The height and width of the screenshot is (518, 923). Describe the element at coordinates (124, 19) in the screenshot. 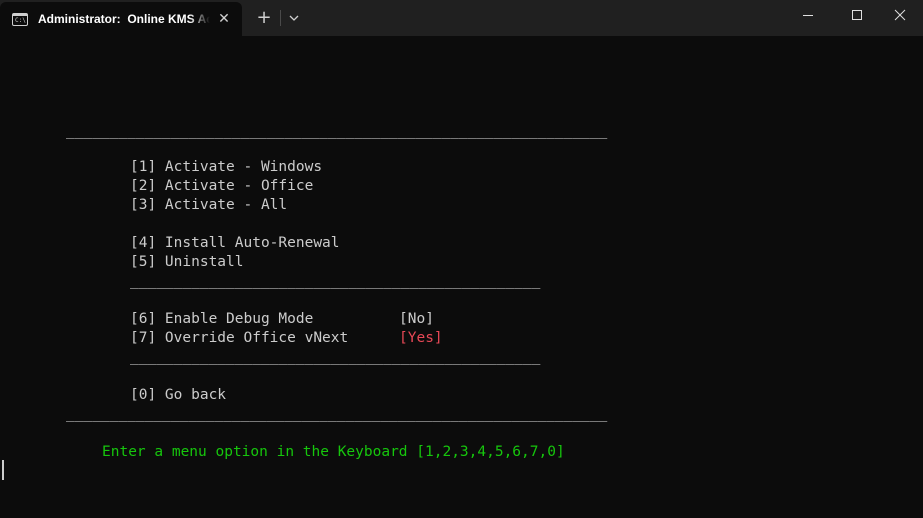

I see `tab-title: Administrator: Online KMS Activation` at that location.